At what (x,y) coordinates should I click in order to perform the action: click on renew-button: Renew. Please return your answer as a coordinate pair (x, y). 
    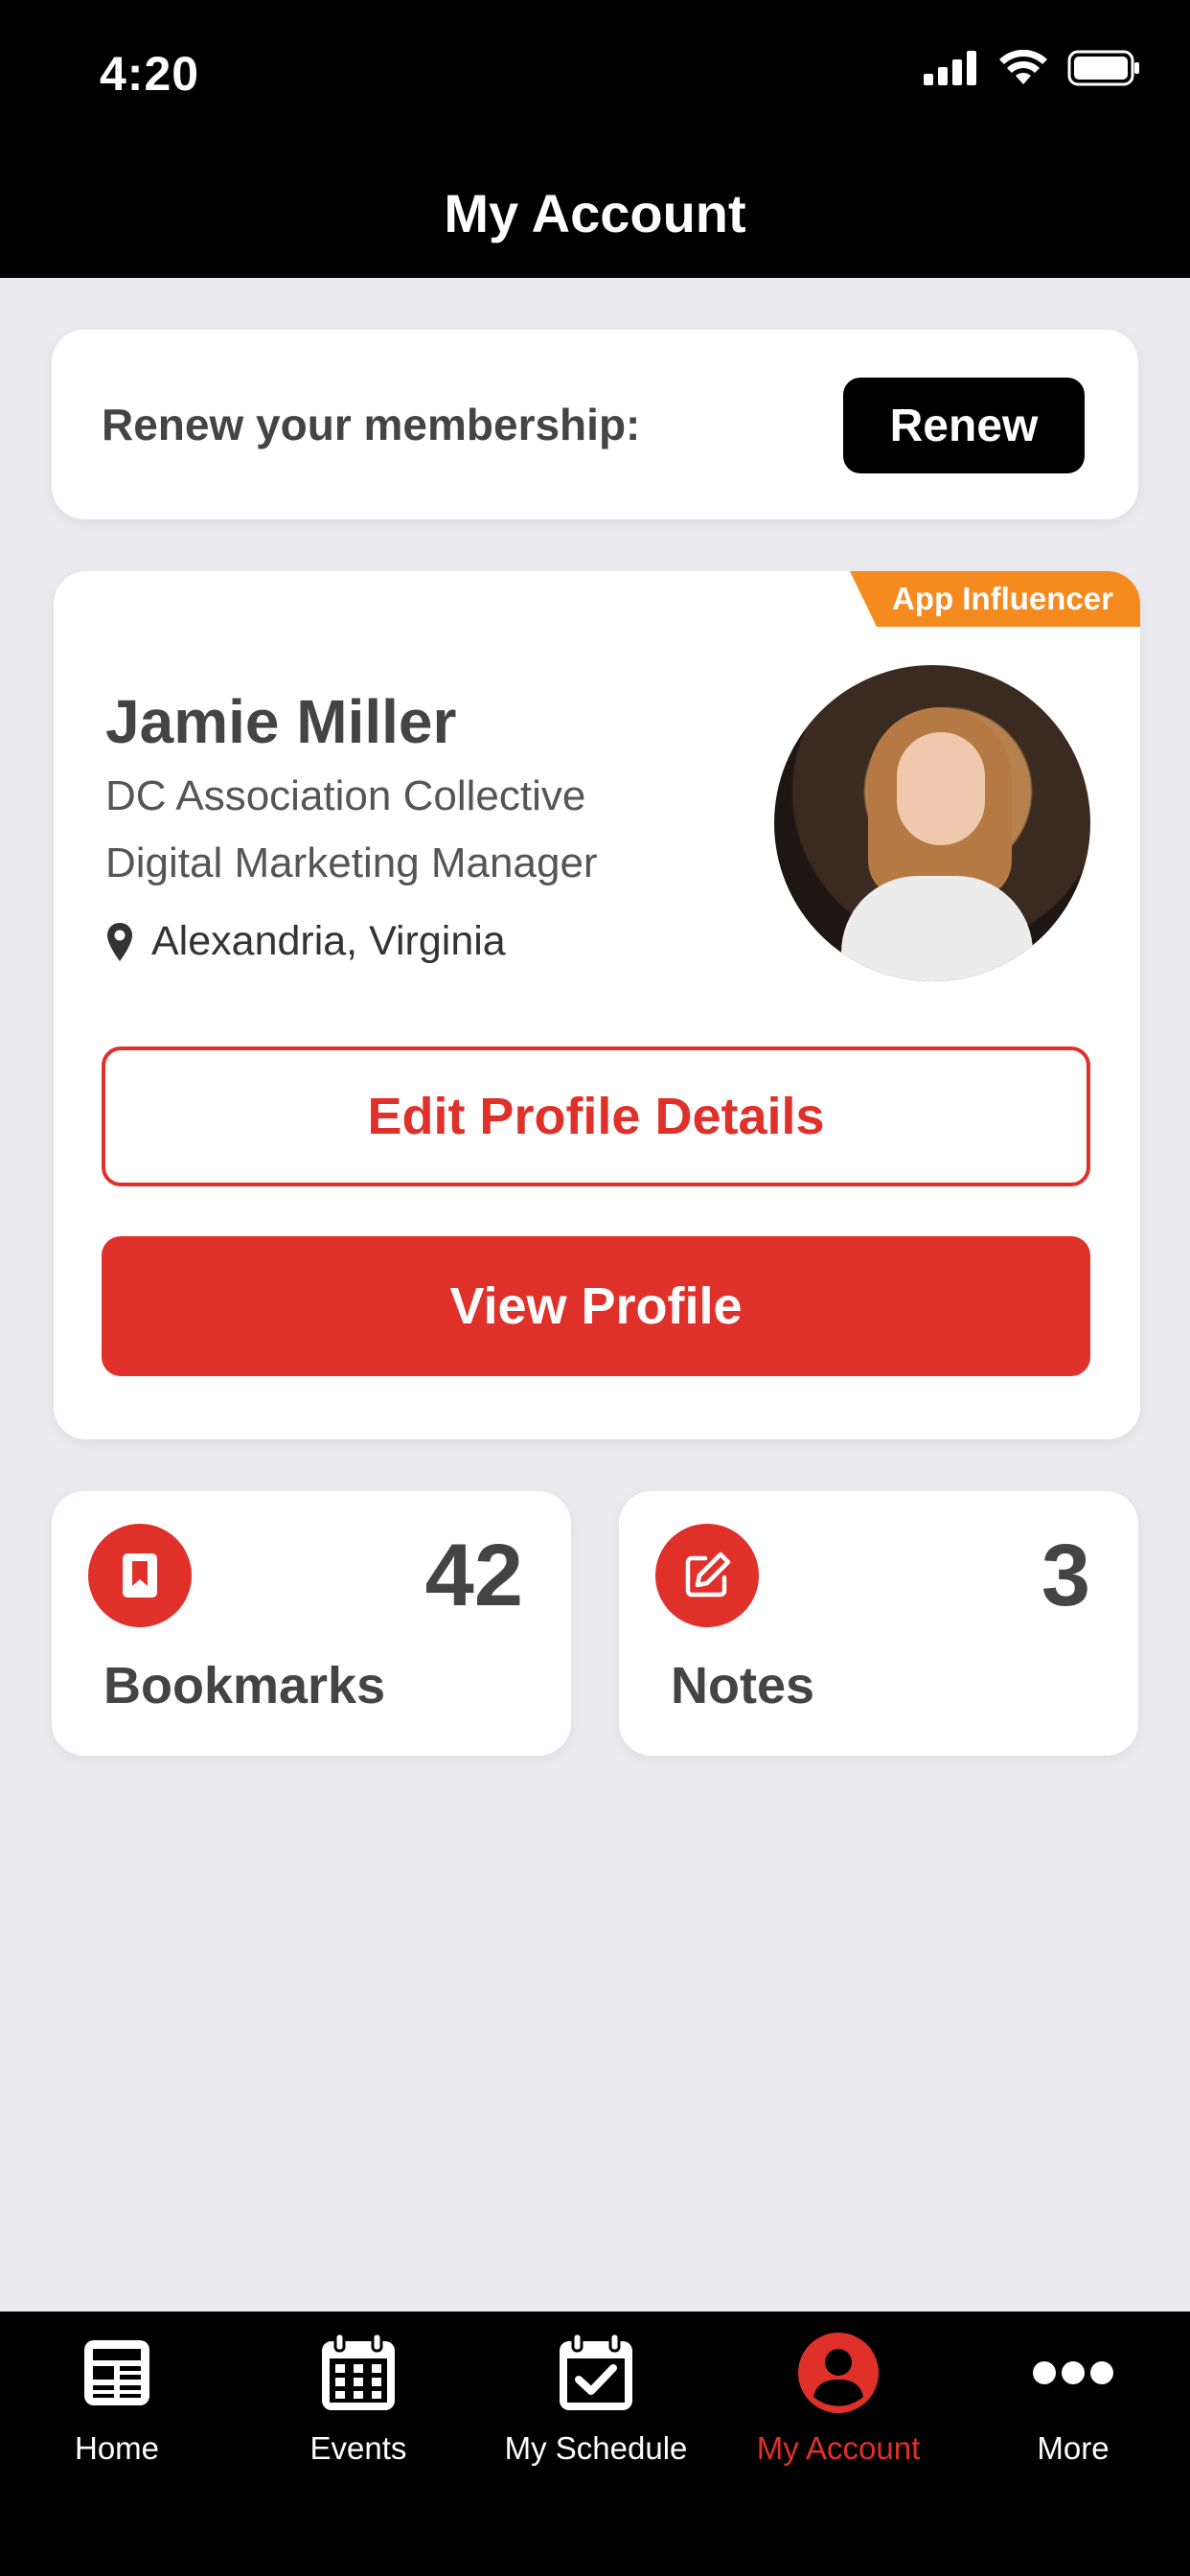
    Looking at the image, I should click on (964, 425).